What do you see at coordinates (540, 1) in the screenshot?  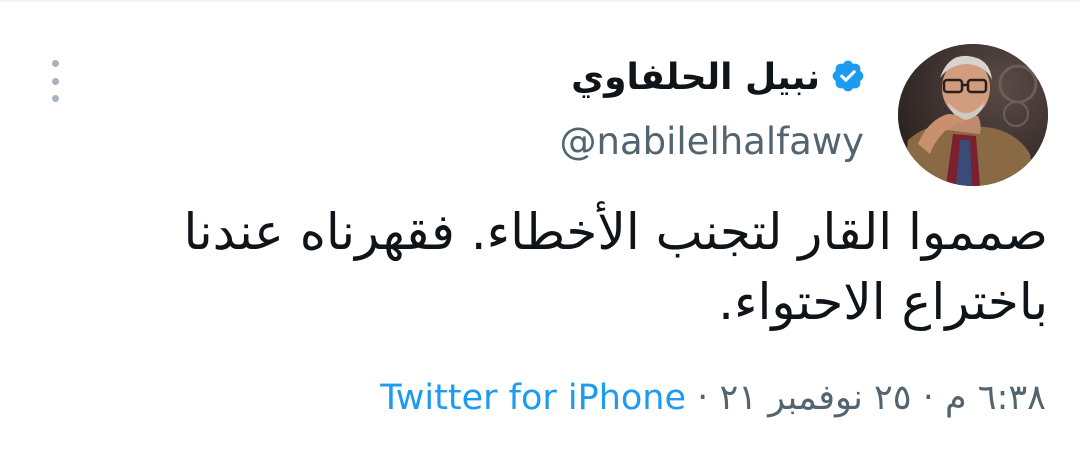 I see `top-divider` at bounding box center [540, 1].